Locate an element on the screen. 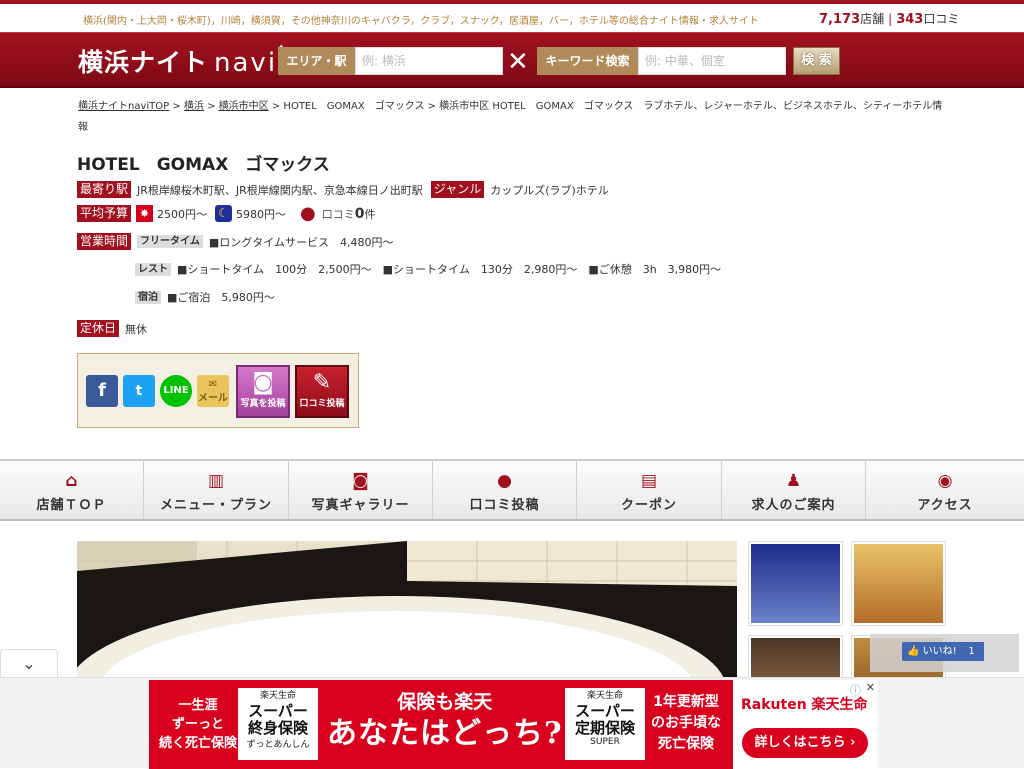  photo-post-label: 写真を投稿 is located at coordinates (263, 404).